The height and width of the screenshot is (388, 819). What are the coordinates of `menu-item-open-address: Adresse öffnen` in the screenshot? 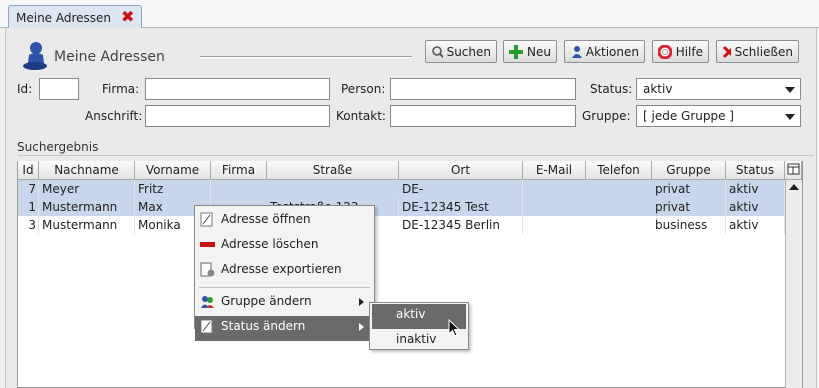 It's located at (284, 221).